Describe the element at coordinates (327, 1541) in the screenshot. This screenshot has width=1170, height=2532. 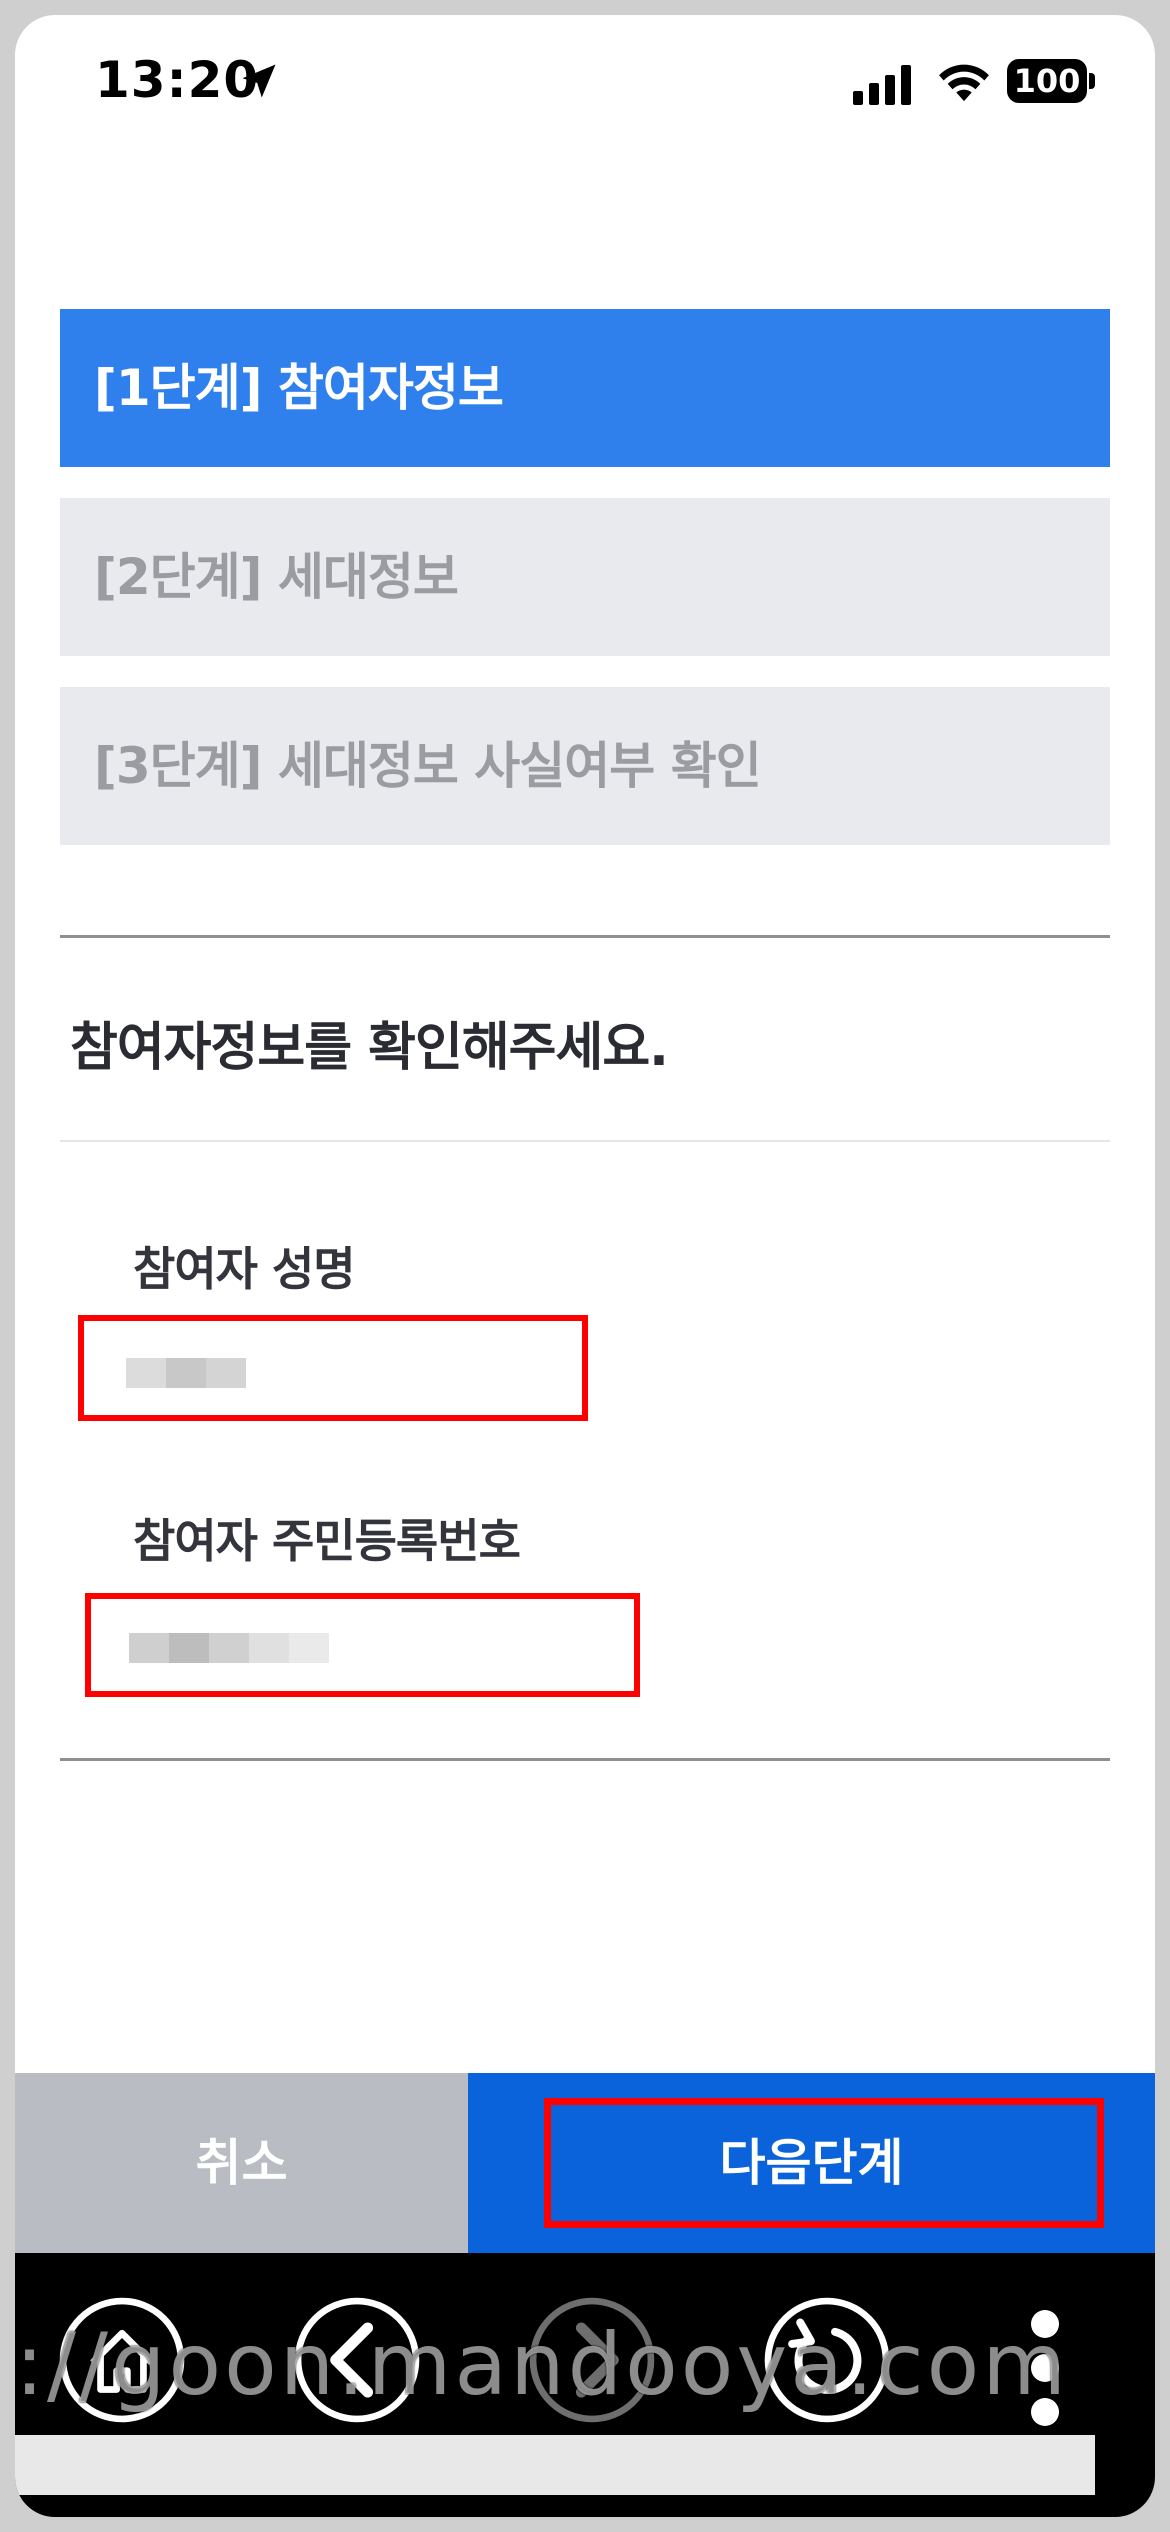
I see `rrn-label: 참여자 주민등록번호` at that location.